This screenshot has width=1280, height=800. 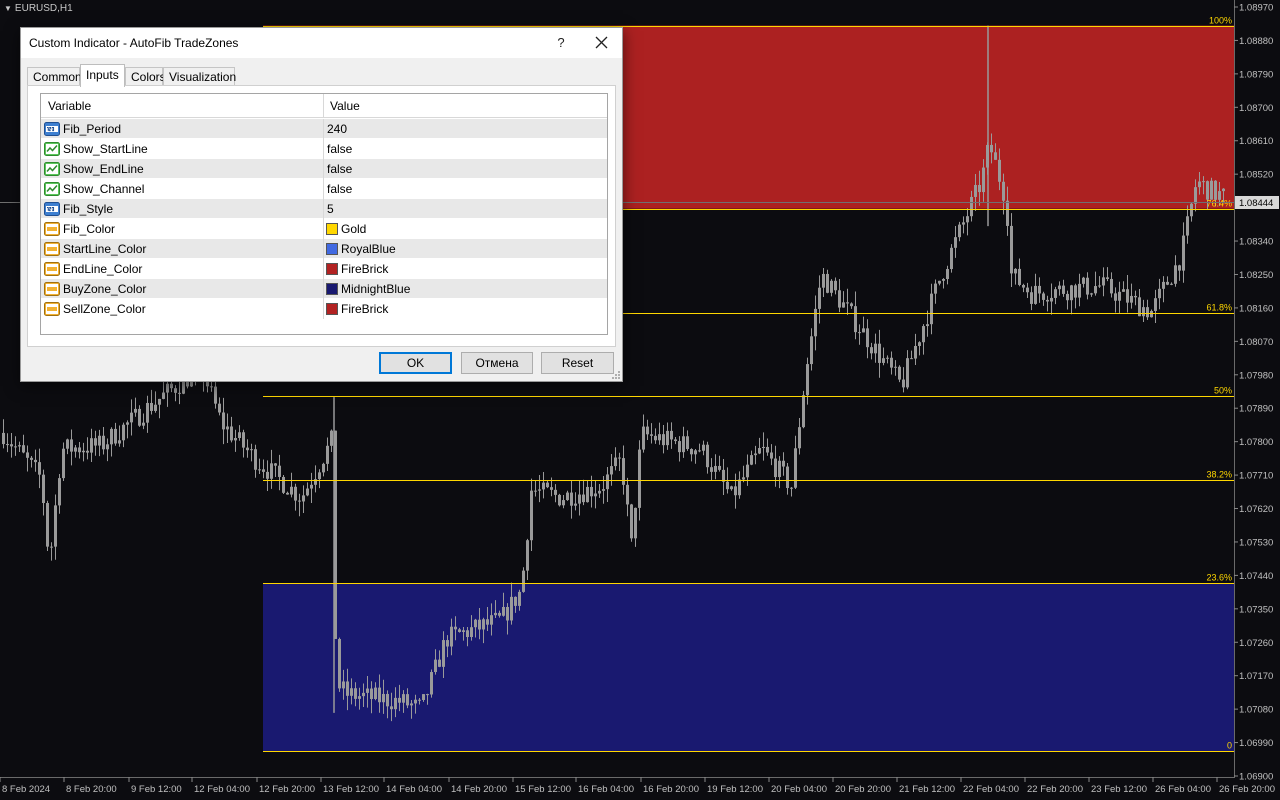 What do you see at coordinates (337, 129) in the screenshot?
I see `variable-value: 240` at bounding box center [337, 129].